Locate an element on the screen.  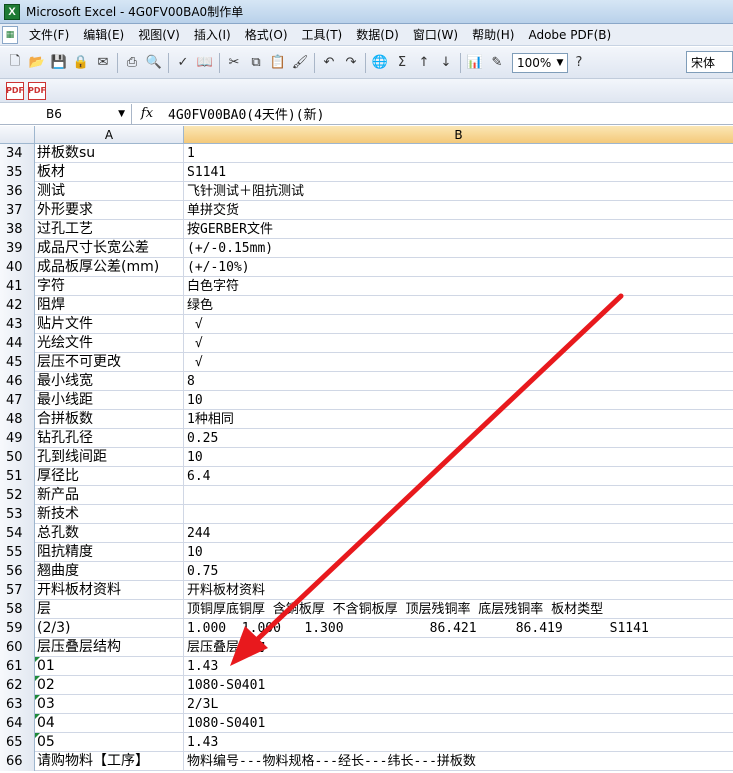
hyperlink-icon: 🌐 is located at coordinates (380, 63).